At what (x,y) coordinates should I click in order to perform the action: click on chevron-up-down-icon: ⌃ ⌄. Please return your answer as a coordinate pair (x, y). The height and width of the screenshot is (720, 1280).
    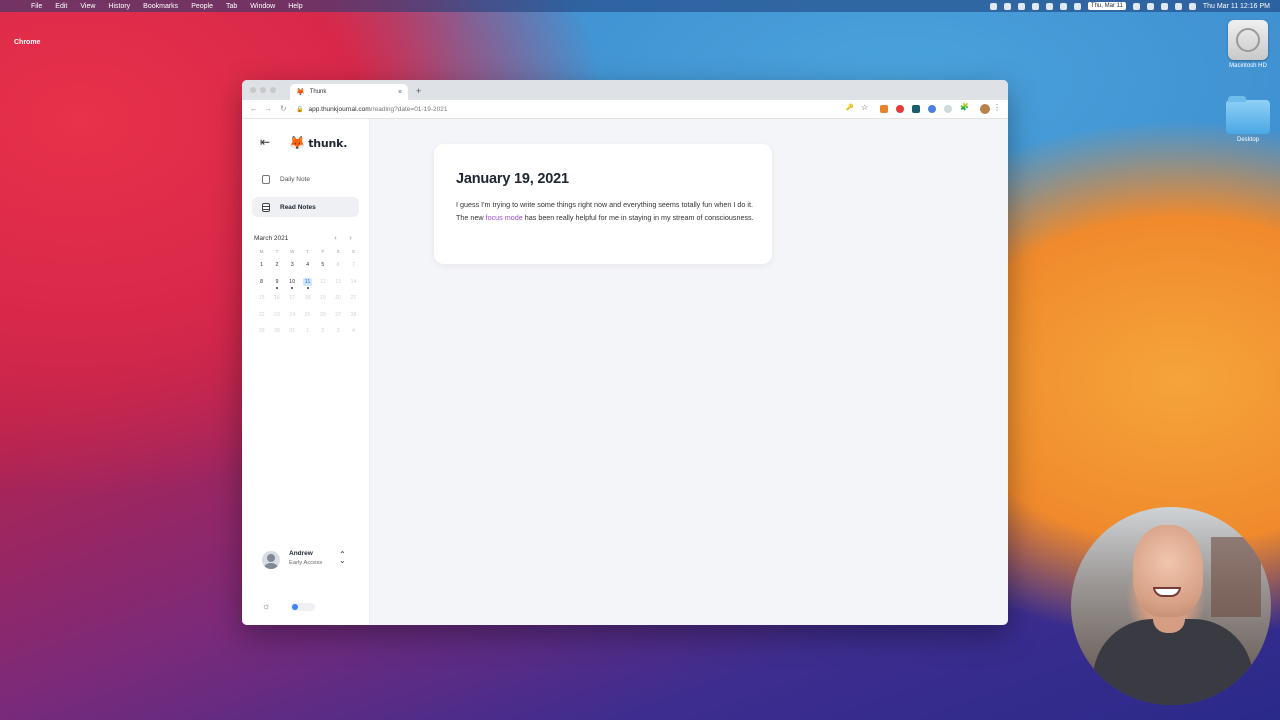
    Looking at the image, I should click on (342, 558).